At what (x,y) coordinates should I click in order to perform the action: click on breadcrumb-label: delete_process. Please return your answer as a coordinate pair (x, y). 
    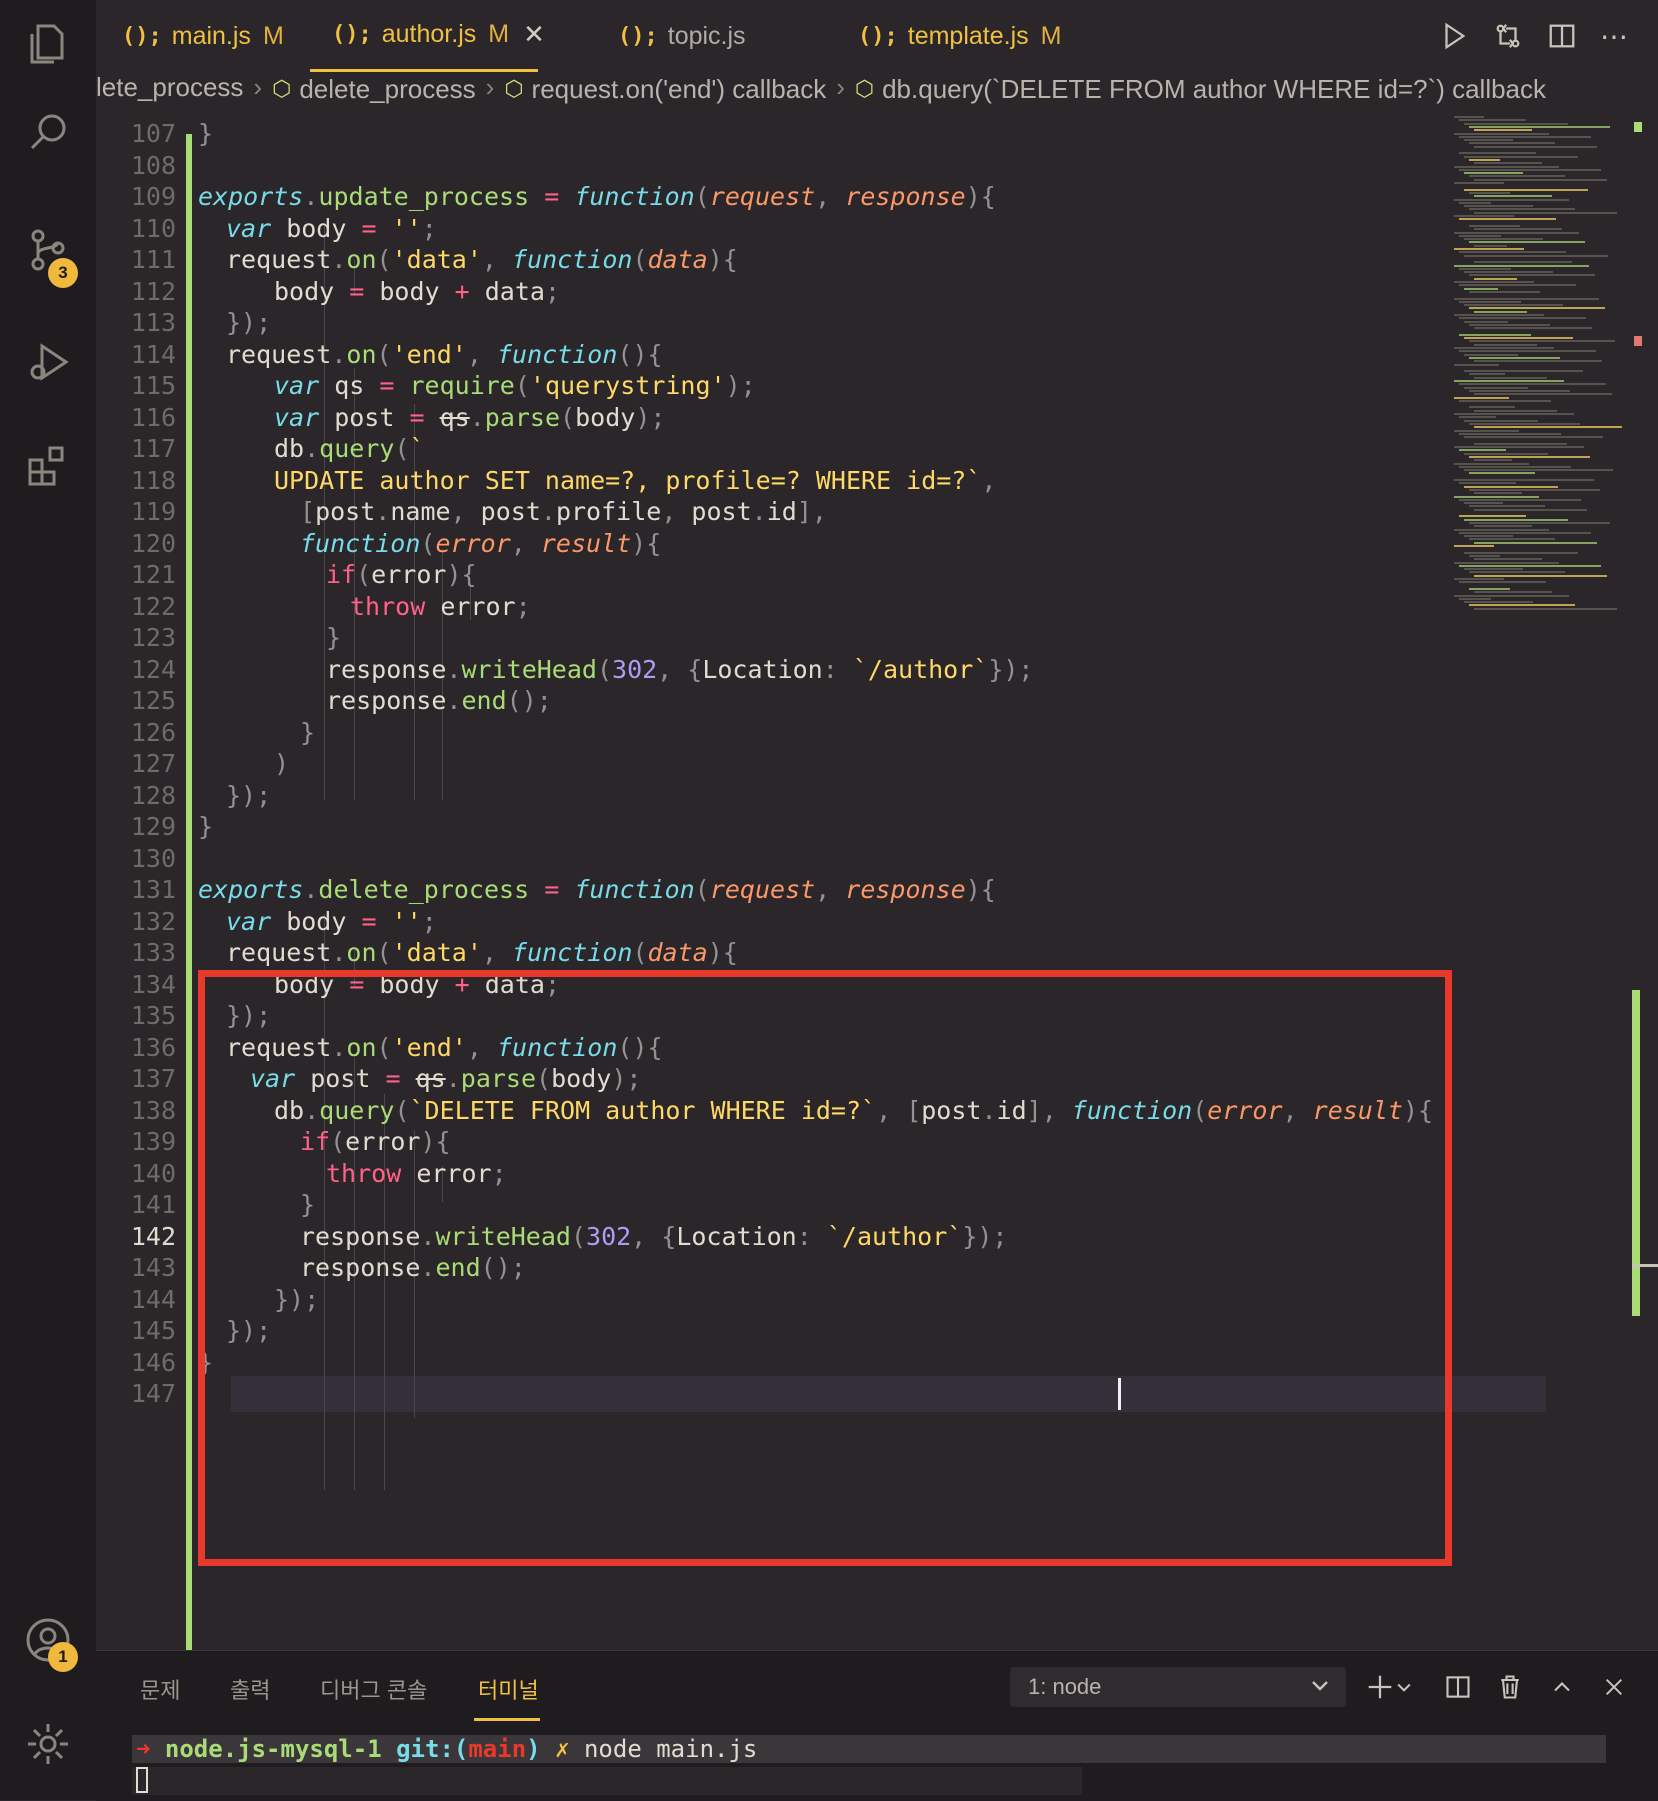
    Looking at the image, I should click on (387, 88).